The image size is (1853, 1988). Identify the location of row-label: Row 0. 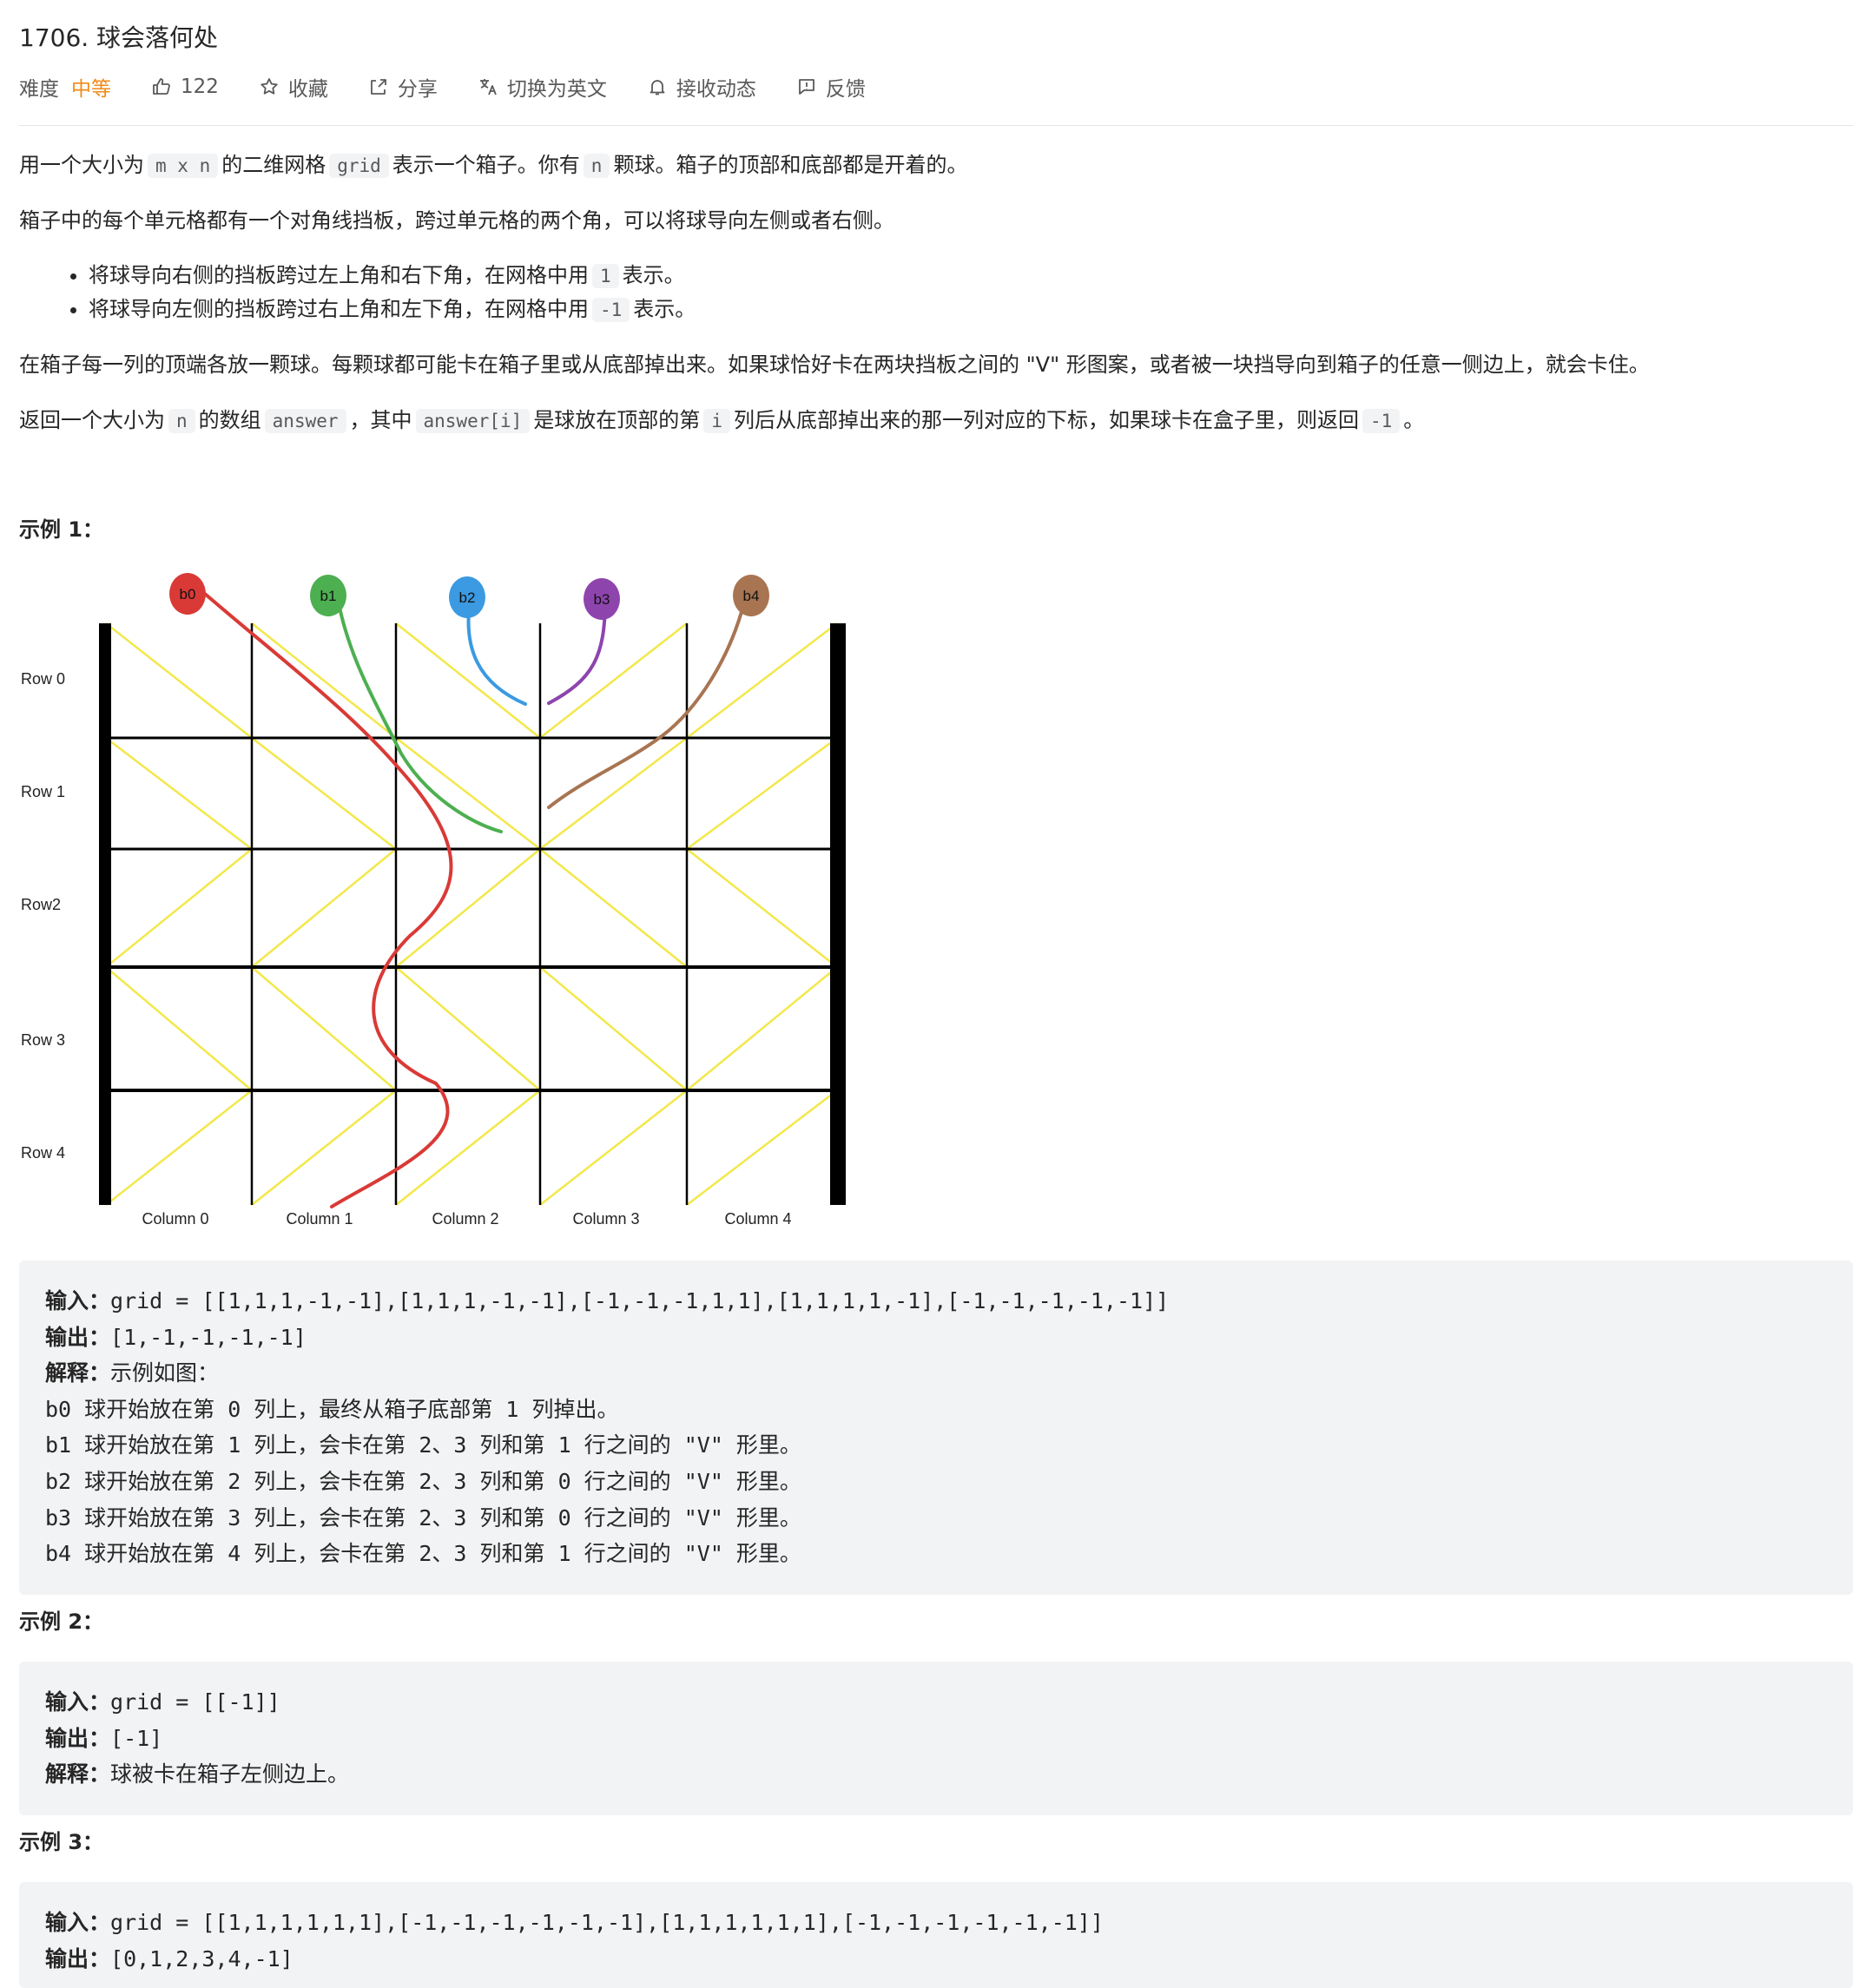
(43, 679).